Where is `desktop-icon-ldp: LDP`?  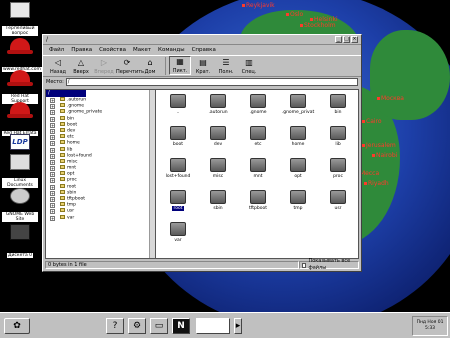 desktop-icon-ldp: LDP is located at coordinates (20, 142).